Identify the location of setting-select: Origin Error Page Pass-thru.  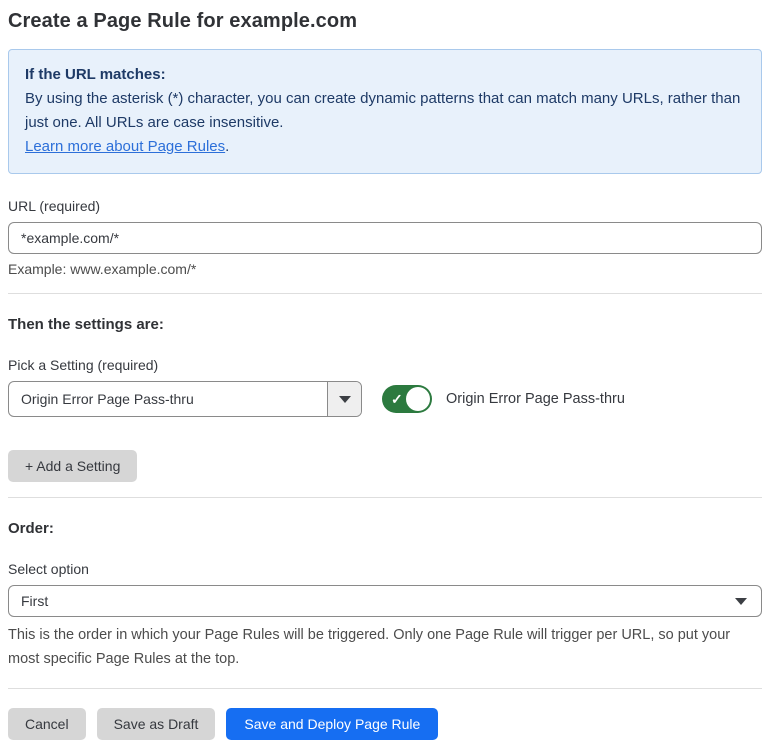
(185, 399).